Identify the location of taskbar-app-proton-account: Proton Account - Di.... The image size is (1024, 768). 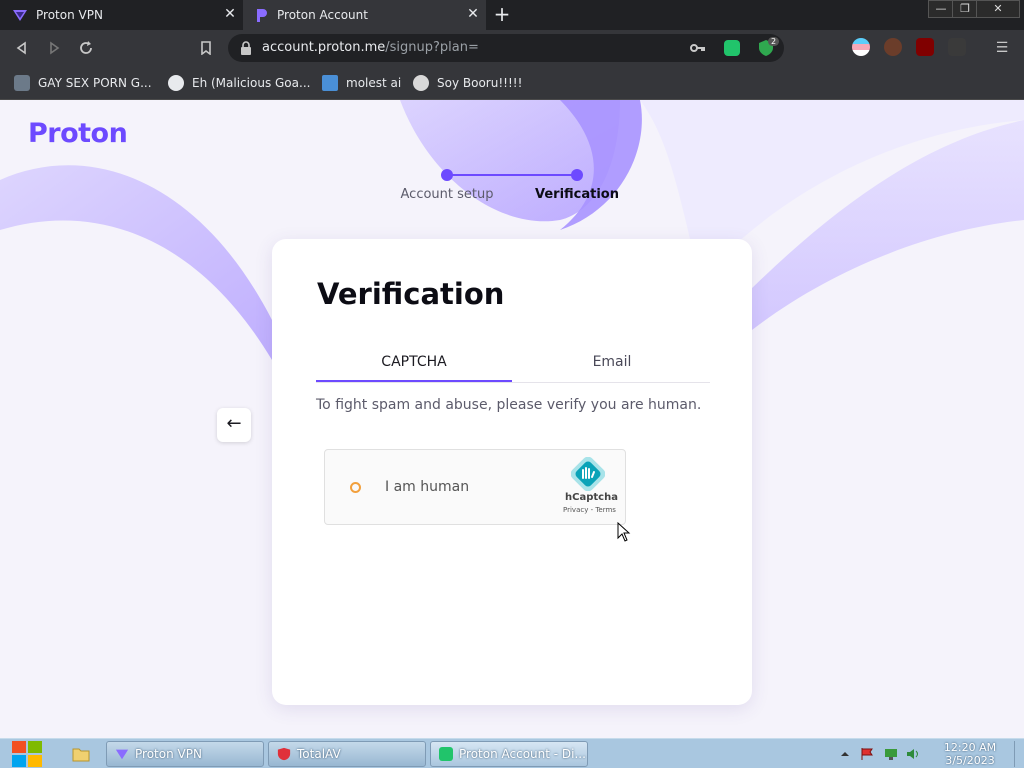
(509, 754).